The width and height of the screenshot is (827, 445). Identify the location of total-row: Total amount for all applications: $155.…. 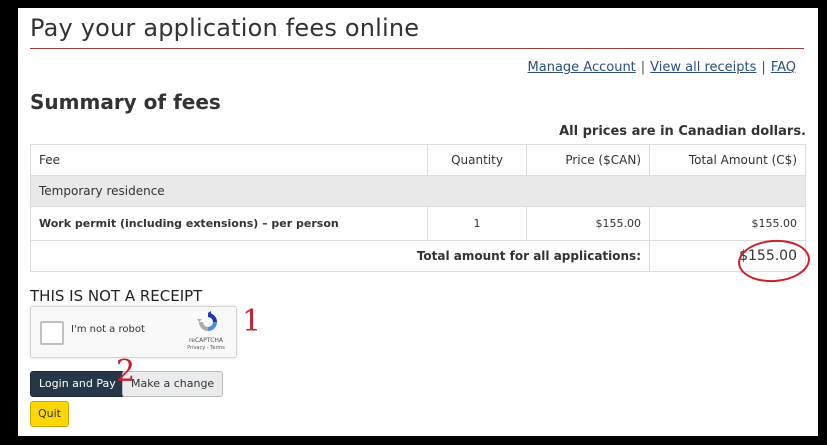
(418, 256).